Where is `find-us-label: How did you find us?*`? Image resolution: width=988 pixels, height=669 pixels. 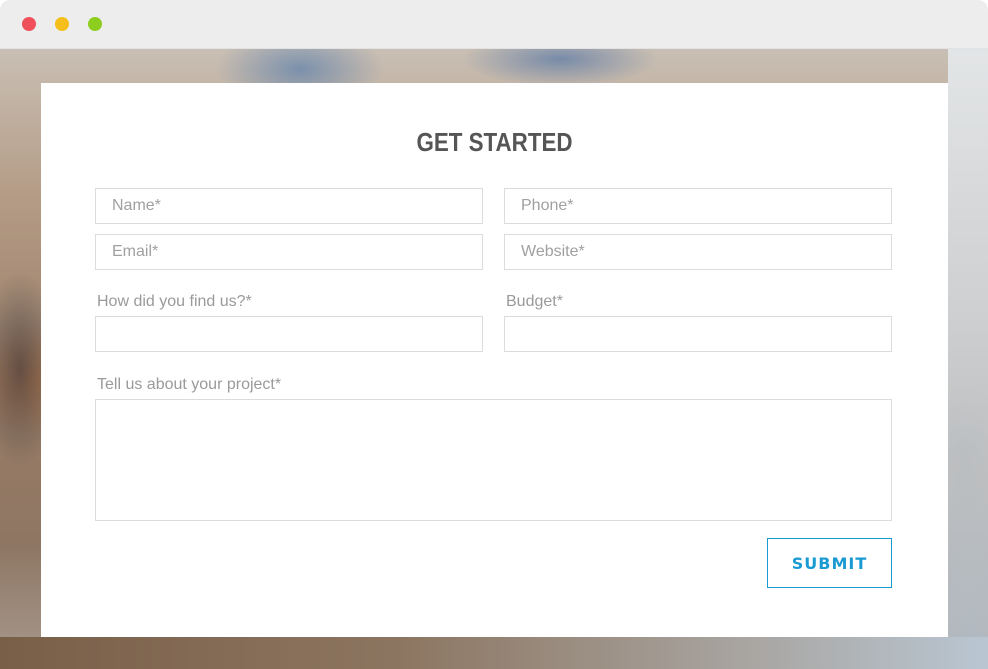 find-us-label: How did you find us?* is located at coordinates (174, 301).